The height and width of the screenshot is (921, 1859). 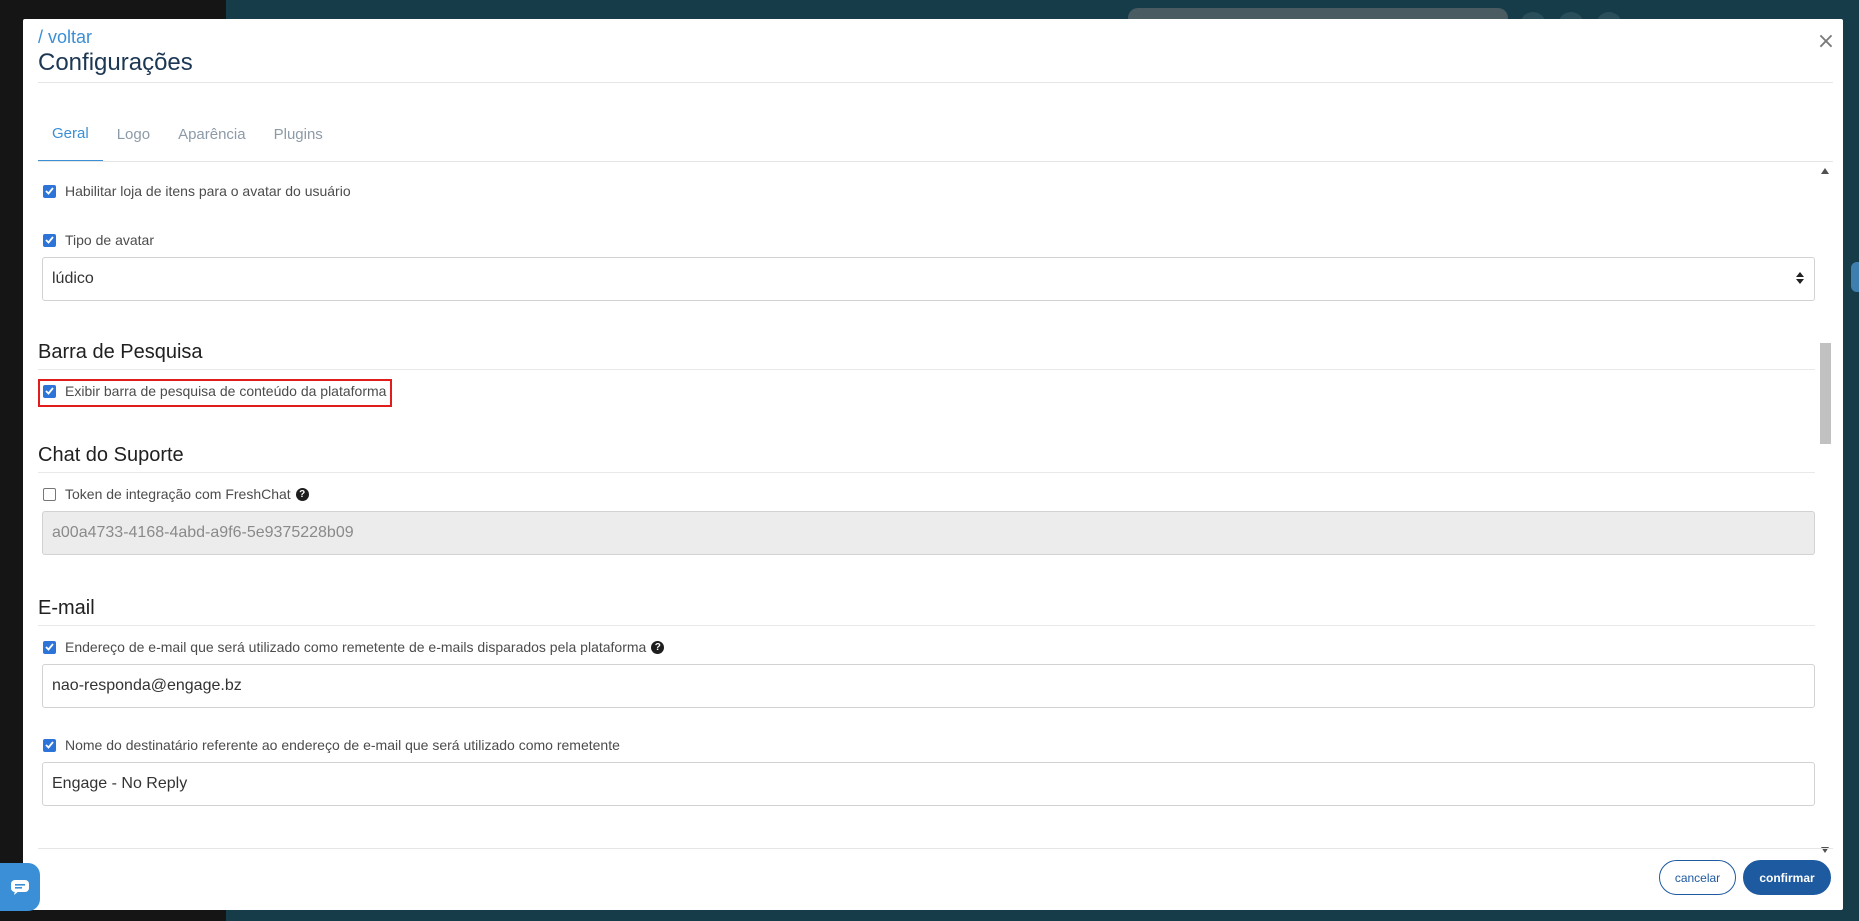 I want to click on select-arrows-icon, so click(x=1800, y=278).